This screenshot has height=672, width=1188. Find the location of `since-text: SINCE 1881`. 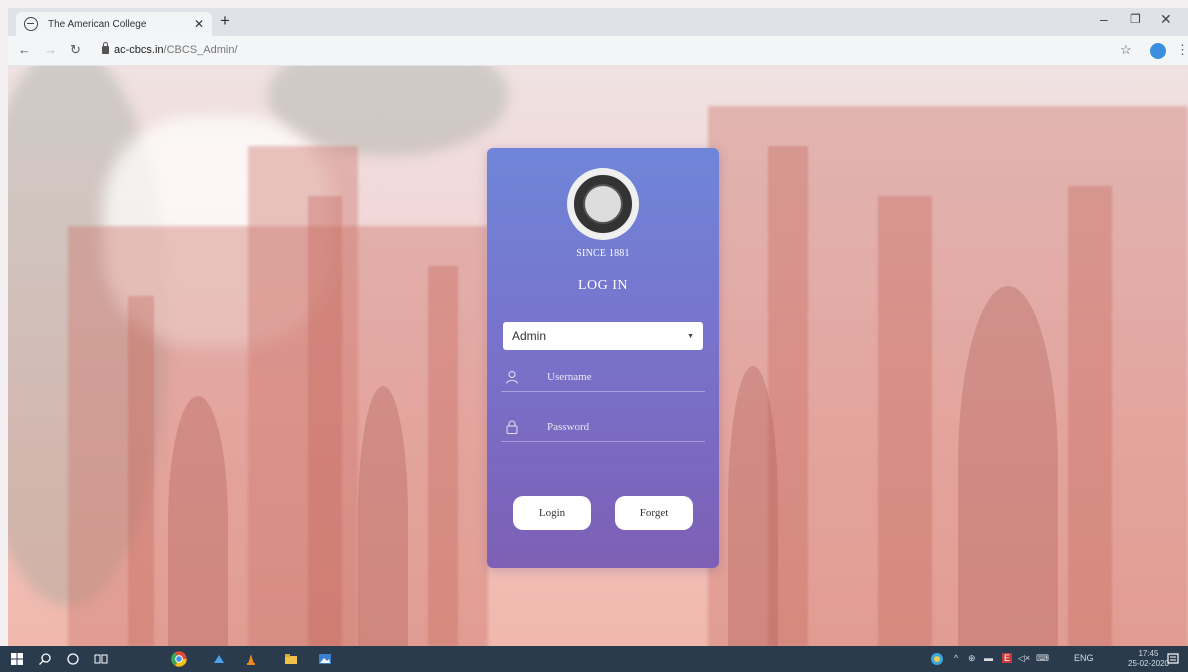

since-text: SINCE 1881 is located at coordinates (603, 253).